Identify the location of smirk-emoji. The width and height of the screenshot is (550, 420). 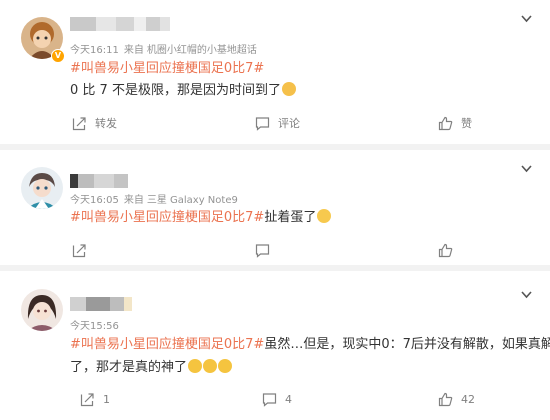
(324, 216).